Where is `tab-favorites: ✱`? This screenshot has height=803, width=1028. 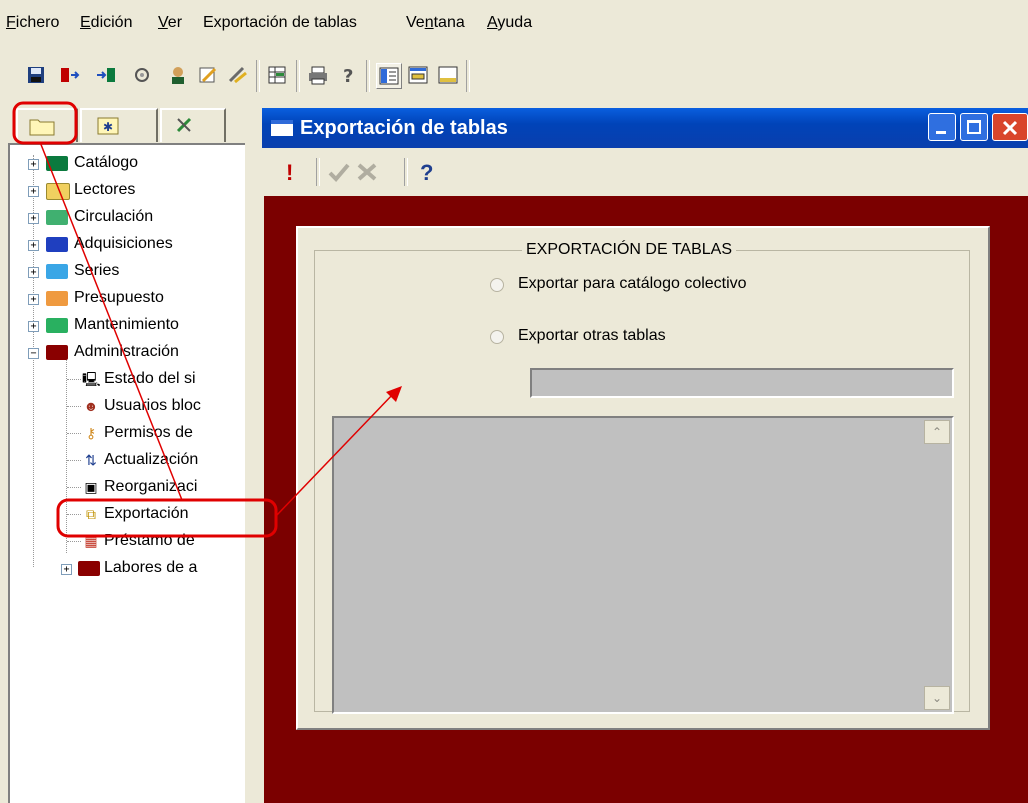 tab-favorites: ✱ is located at coordinates (119, 125).